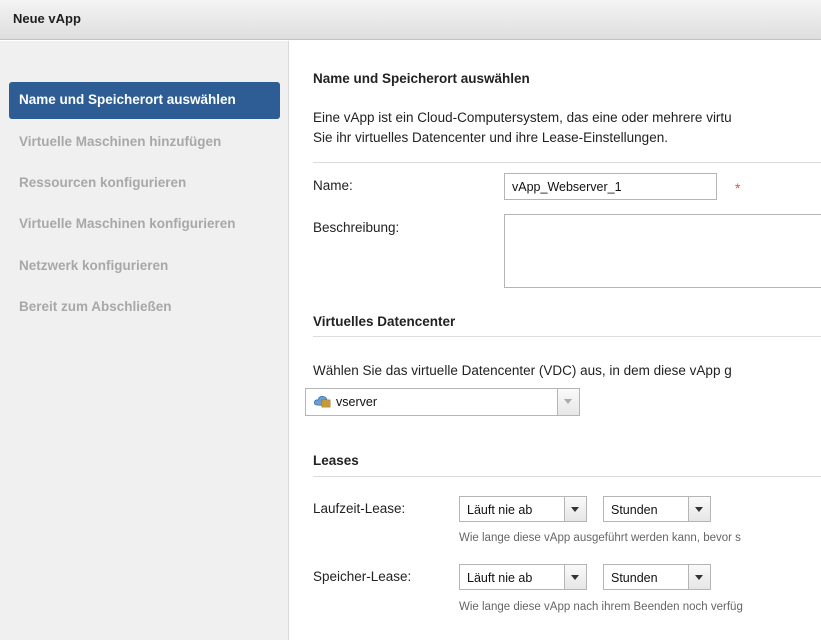 Image resolution: width=821 pixels, height=640 pixels. I want to click on storage-lease-value: Läuft nie ab, so click(500, 578).